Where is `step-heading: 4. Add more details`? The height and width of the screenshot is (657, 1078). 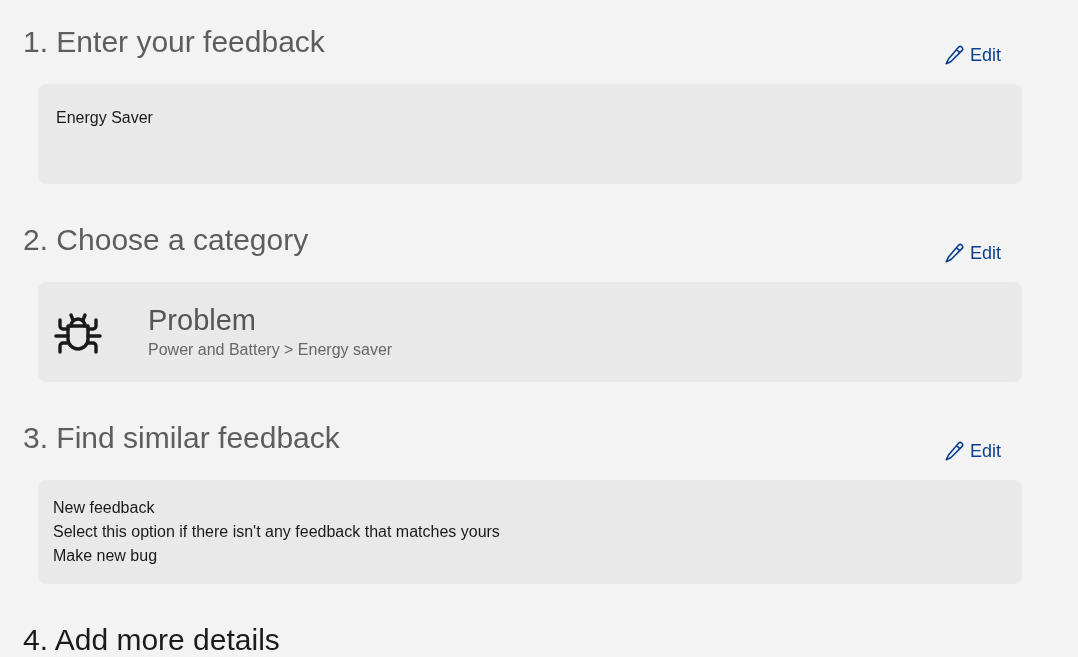 step-heading: 4. Add more details is located at coordinates (151, 639).